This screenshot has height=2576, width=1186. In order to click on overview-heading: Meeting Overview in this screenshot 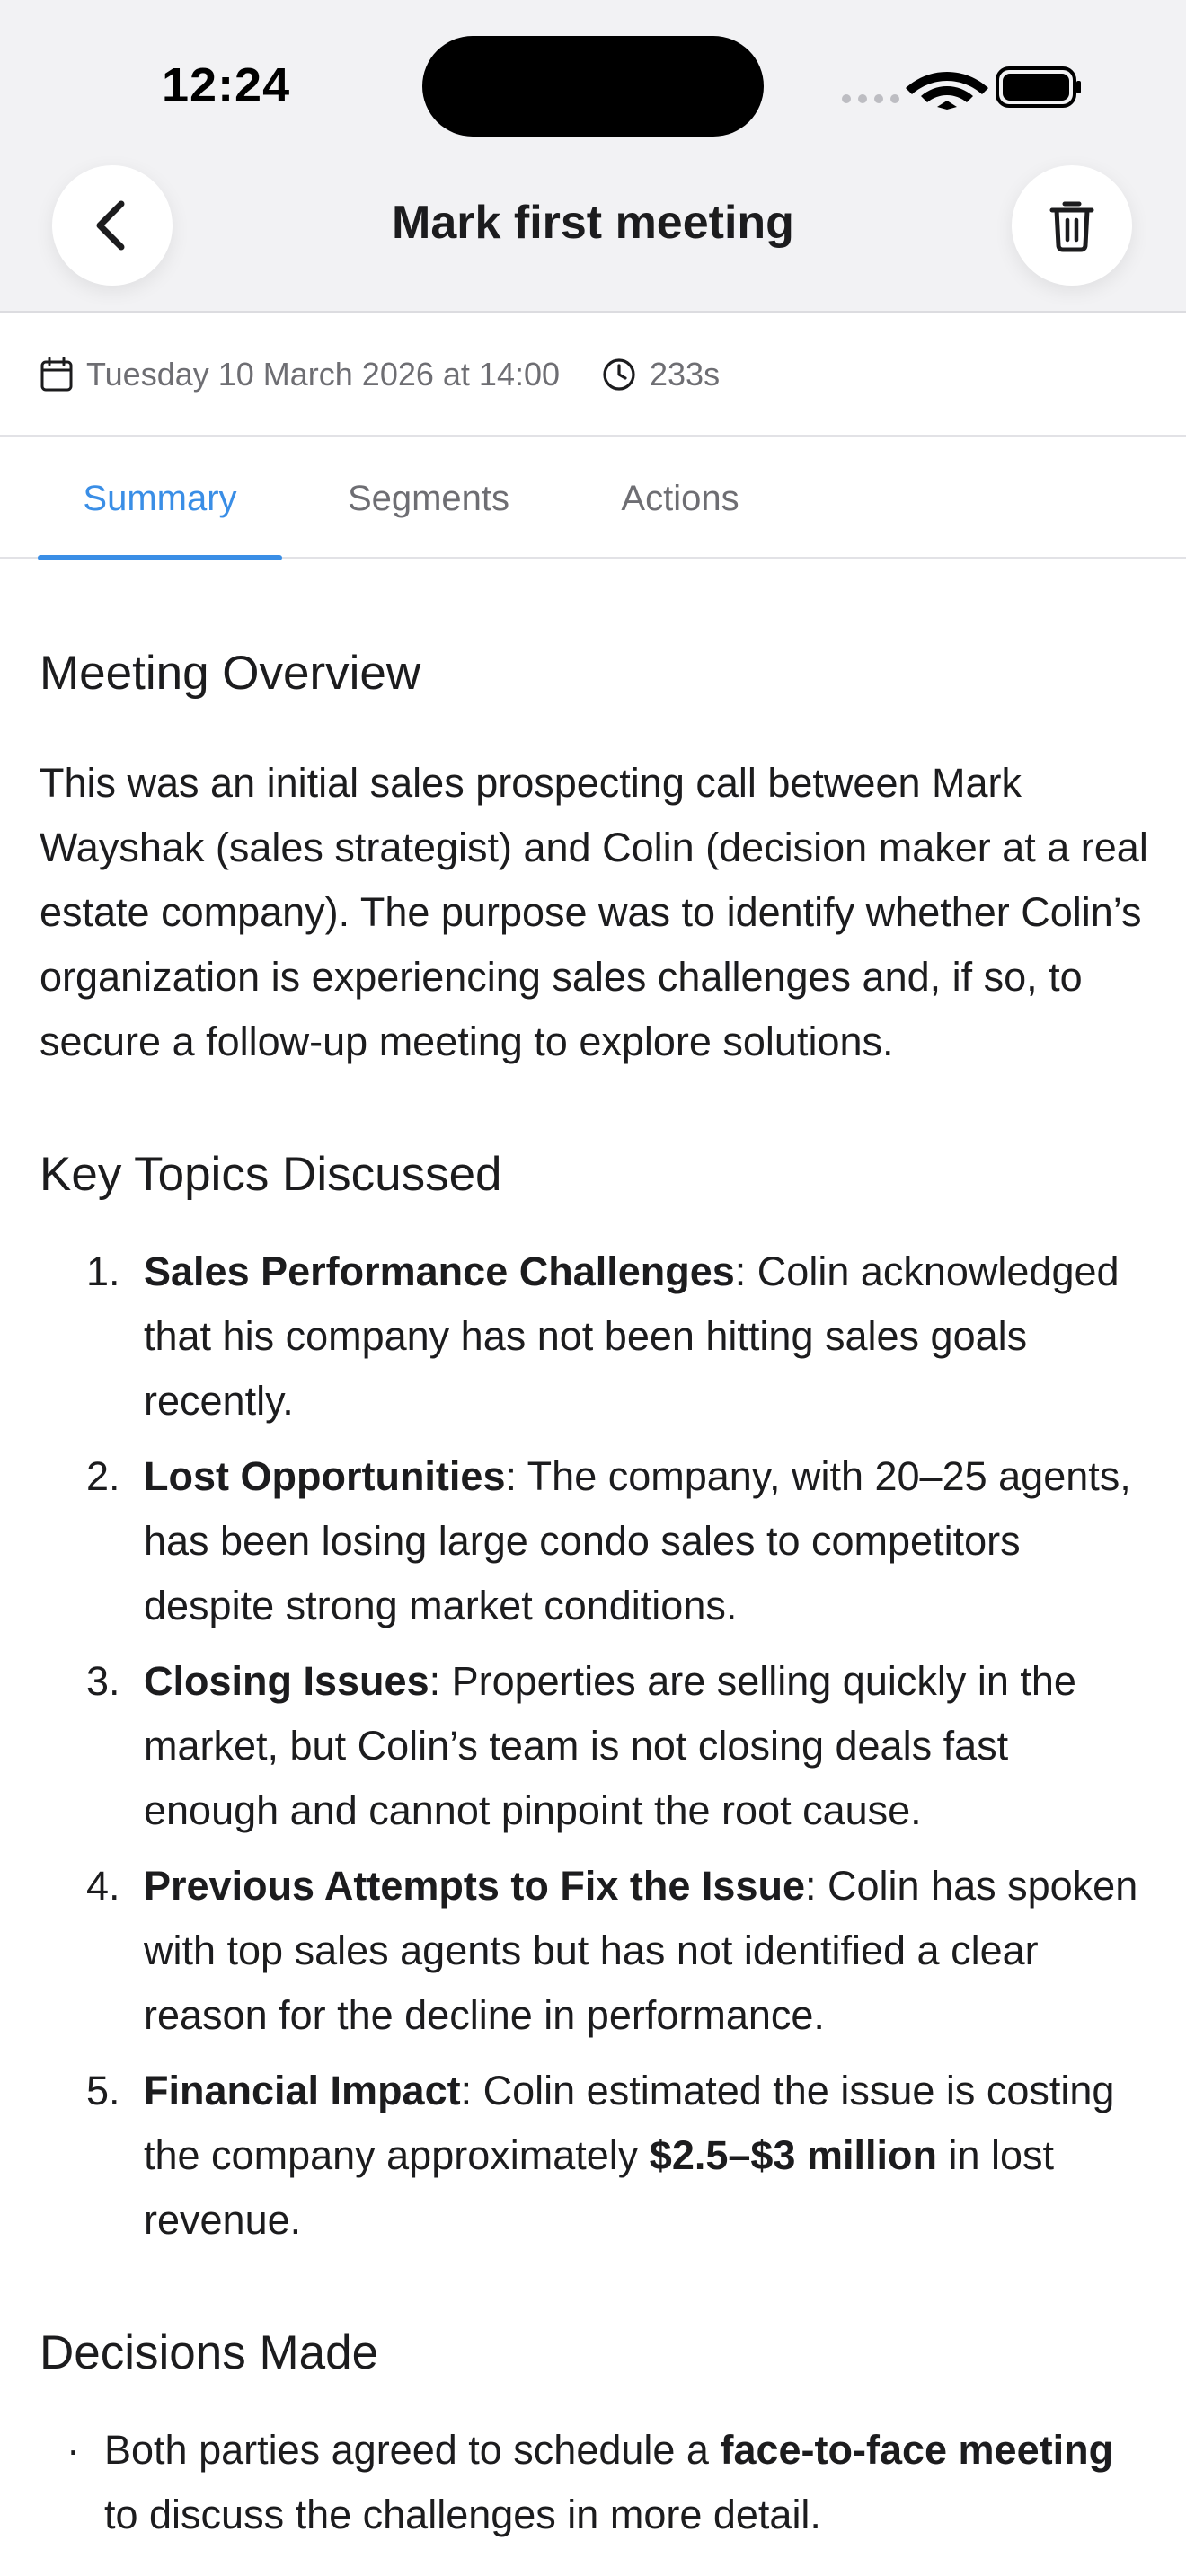, I will do `click(230, 673)`.